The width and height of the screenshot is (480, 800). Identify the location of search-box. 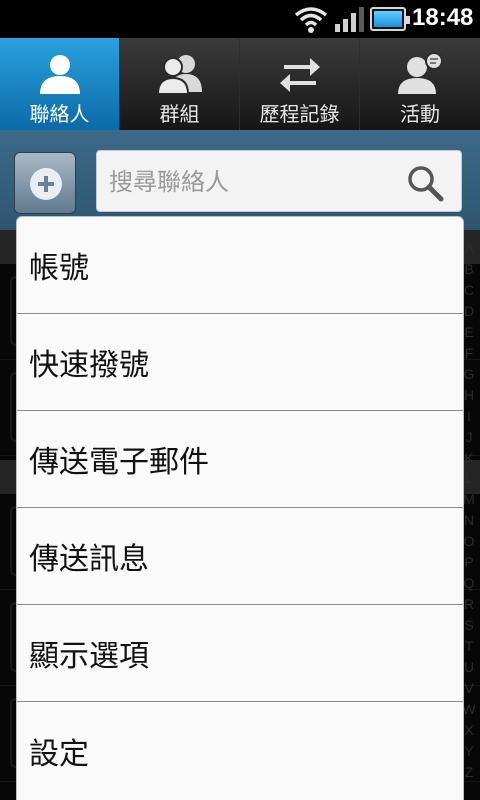
(279, 181).